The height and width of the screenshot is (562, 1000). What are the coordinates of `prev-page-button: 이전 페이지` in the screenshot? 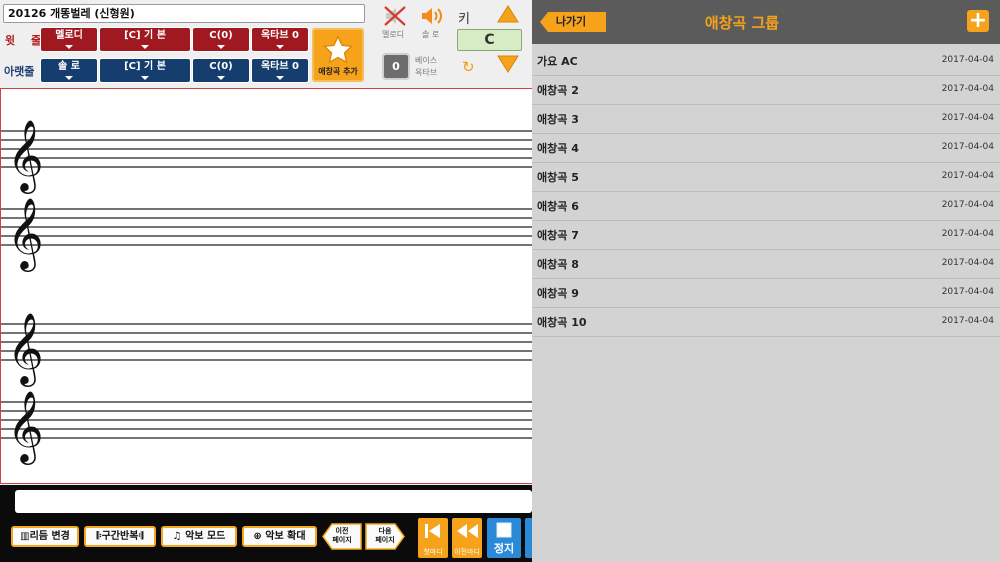 It's located at (342, 536).